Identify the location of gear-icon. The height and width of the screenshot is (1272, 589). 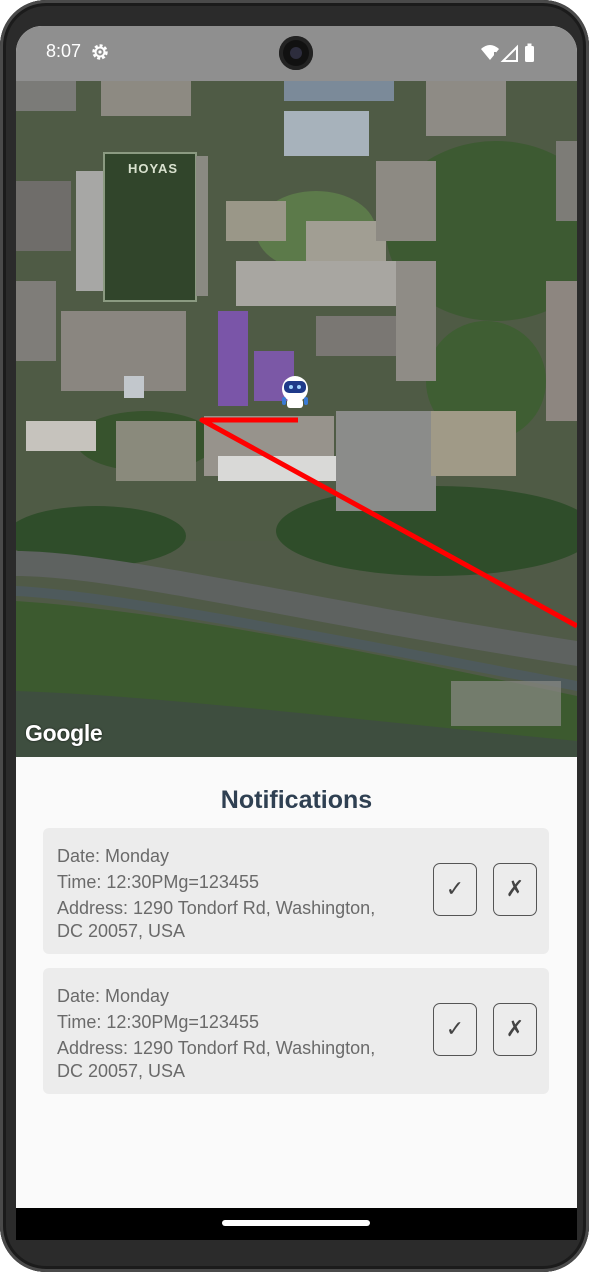
(100, 52).